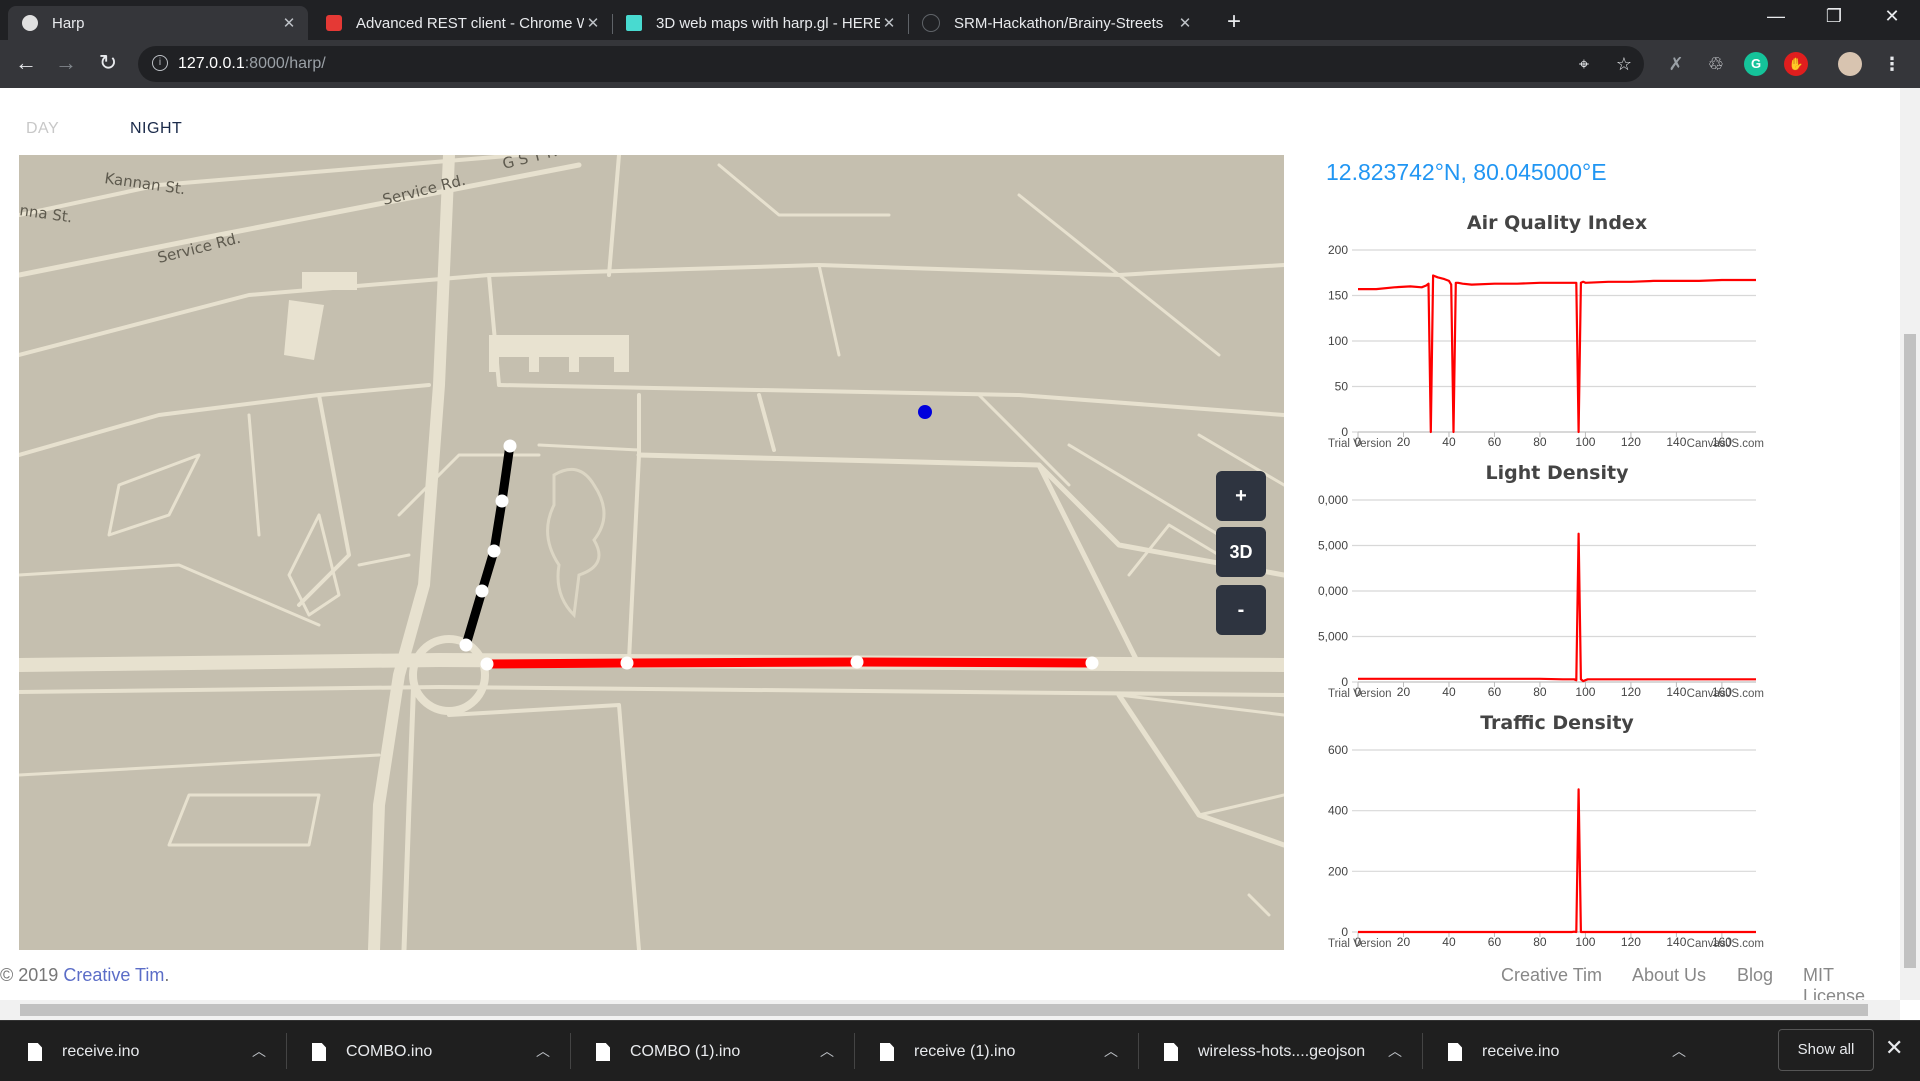 This screenshot has height=1081, width=1920. What do you see at coordinates (1241, 552) in the screenshot?
I see `toggle-3d-button: 3D` at bounding box center [1241, 552].